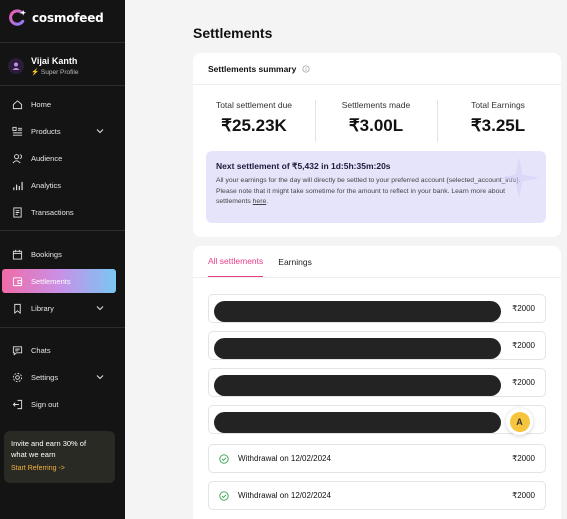 The image size is (567, 519). What do you see at coordinates (295, 267) in the screenshot?
I see `tab-earnings: Earnings` at bounding box center [295, 267].